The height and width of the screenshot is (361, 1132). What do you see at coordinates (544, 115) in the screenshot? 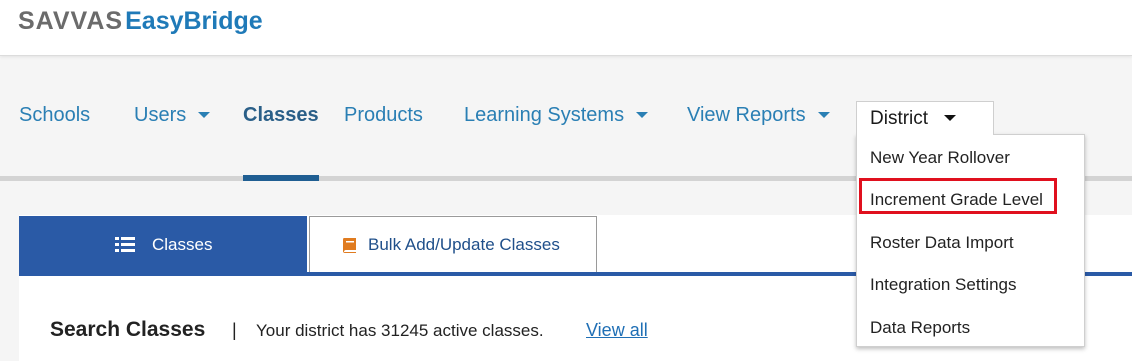
I see `nav-learning-systems-label: Learning Systems` at bounding box center [544, 115].